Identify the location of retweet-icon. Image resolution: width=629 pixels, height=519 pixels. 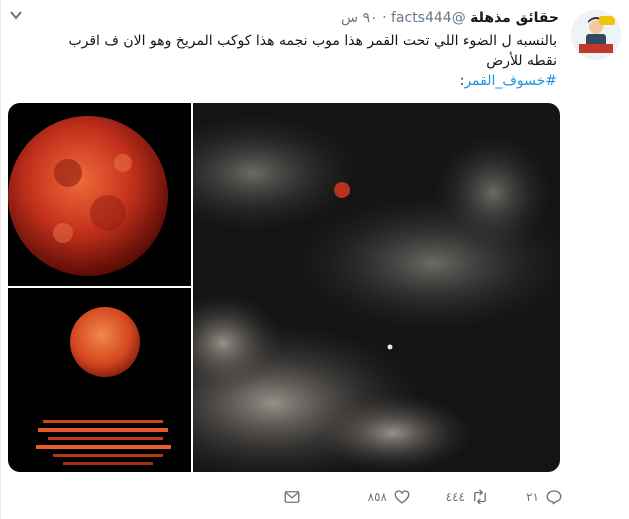
(480, 497).